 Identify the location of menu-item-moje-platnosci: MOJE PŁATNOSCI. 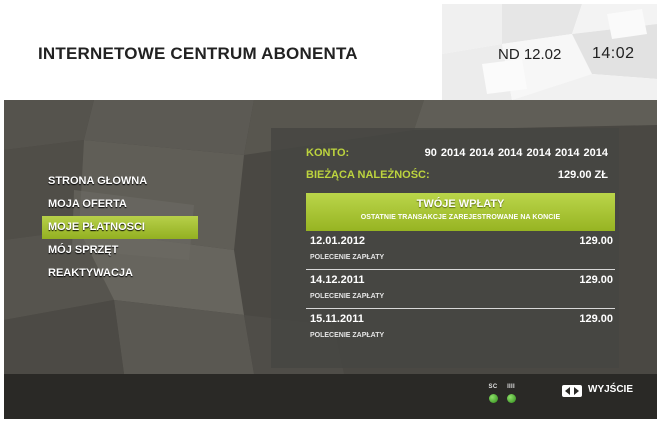
(120, 227).